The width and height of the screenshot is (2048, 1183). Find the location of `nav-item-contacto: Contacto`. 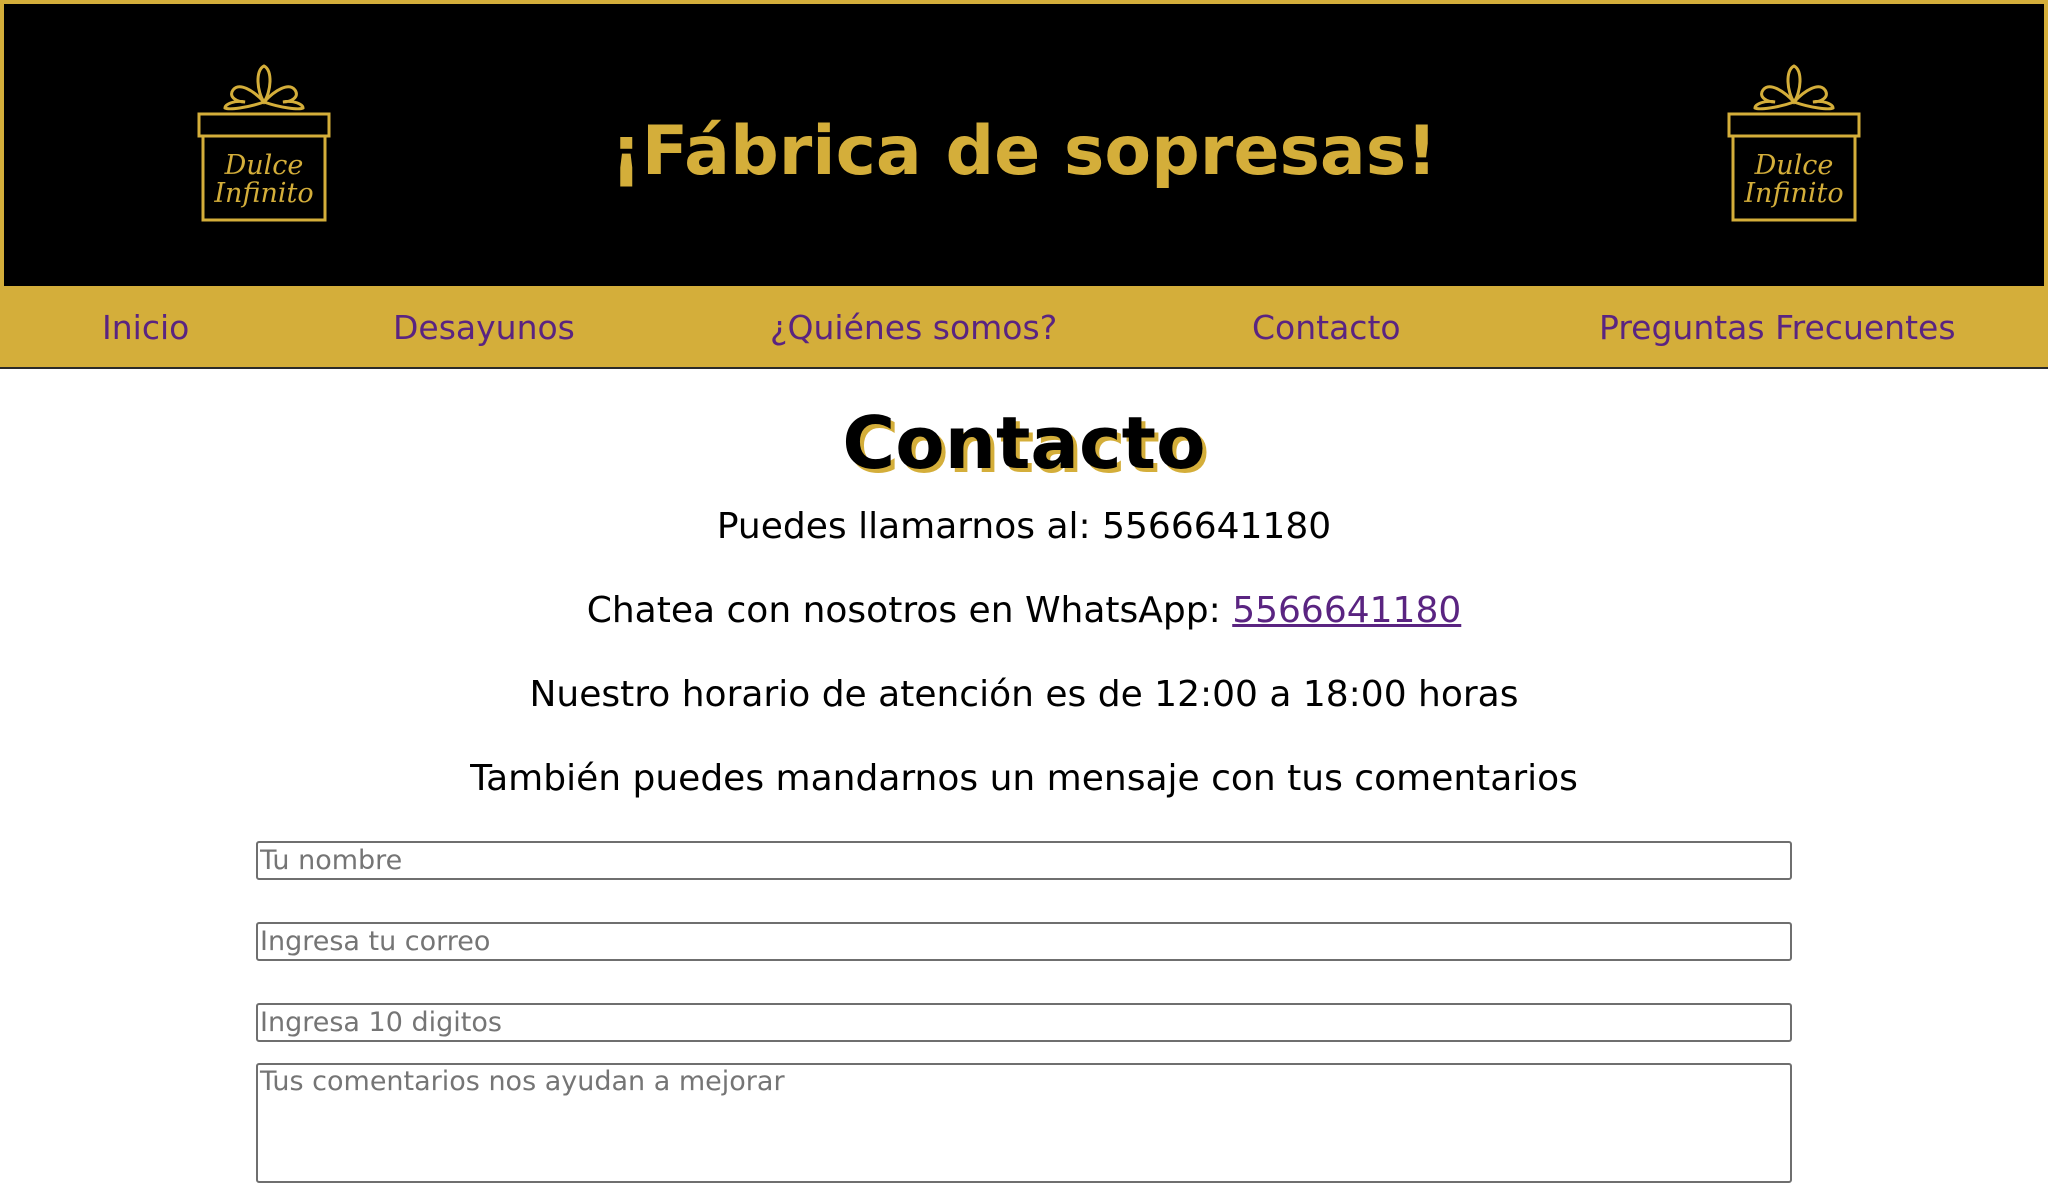

nav-item-contacto: Contacto is located at coordinates (1326, 328).